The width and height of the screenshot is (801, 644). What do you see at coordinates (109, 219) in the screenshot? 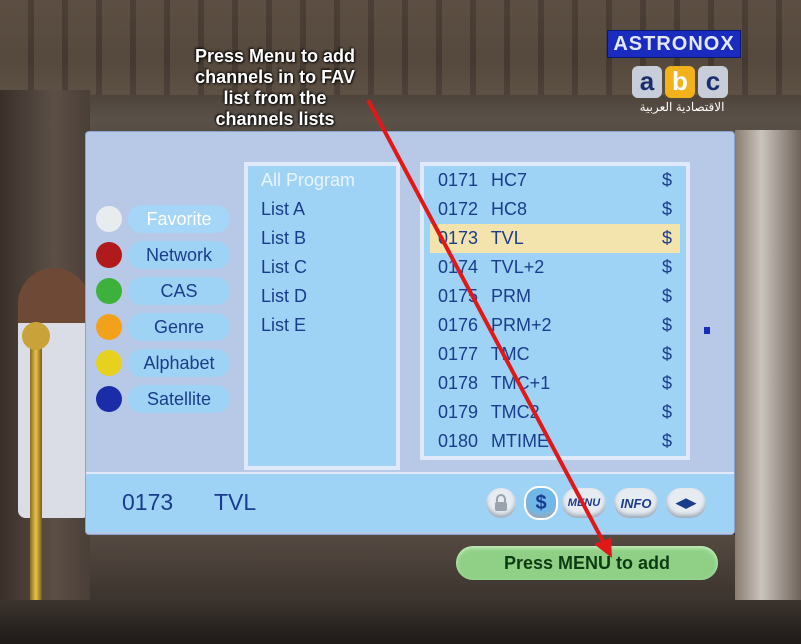
I see `white-dot-icon` at bounding box center [109, 219].